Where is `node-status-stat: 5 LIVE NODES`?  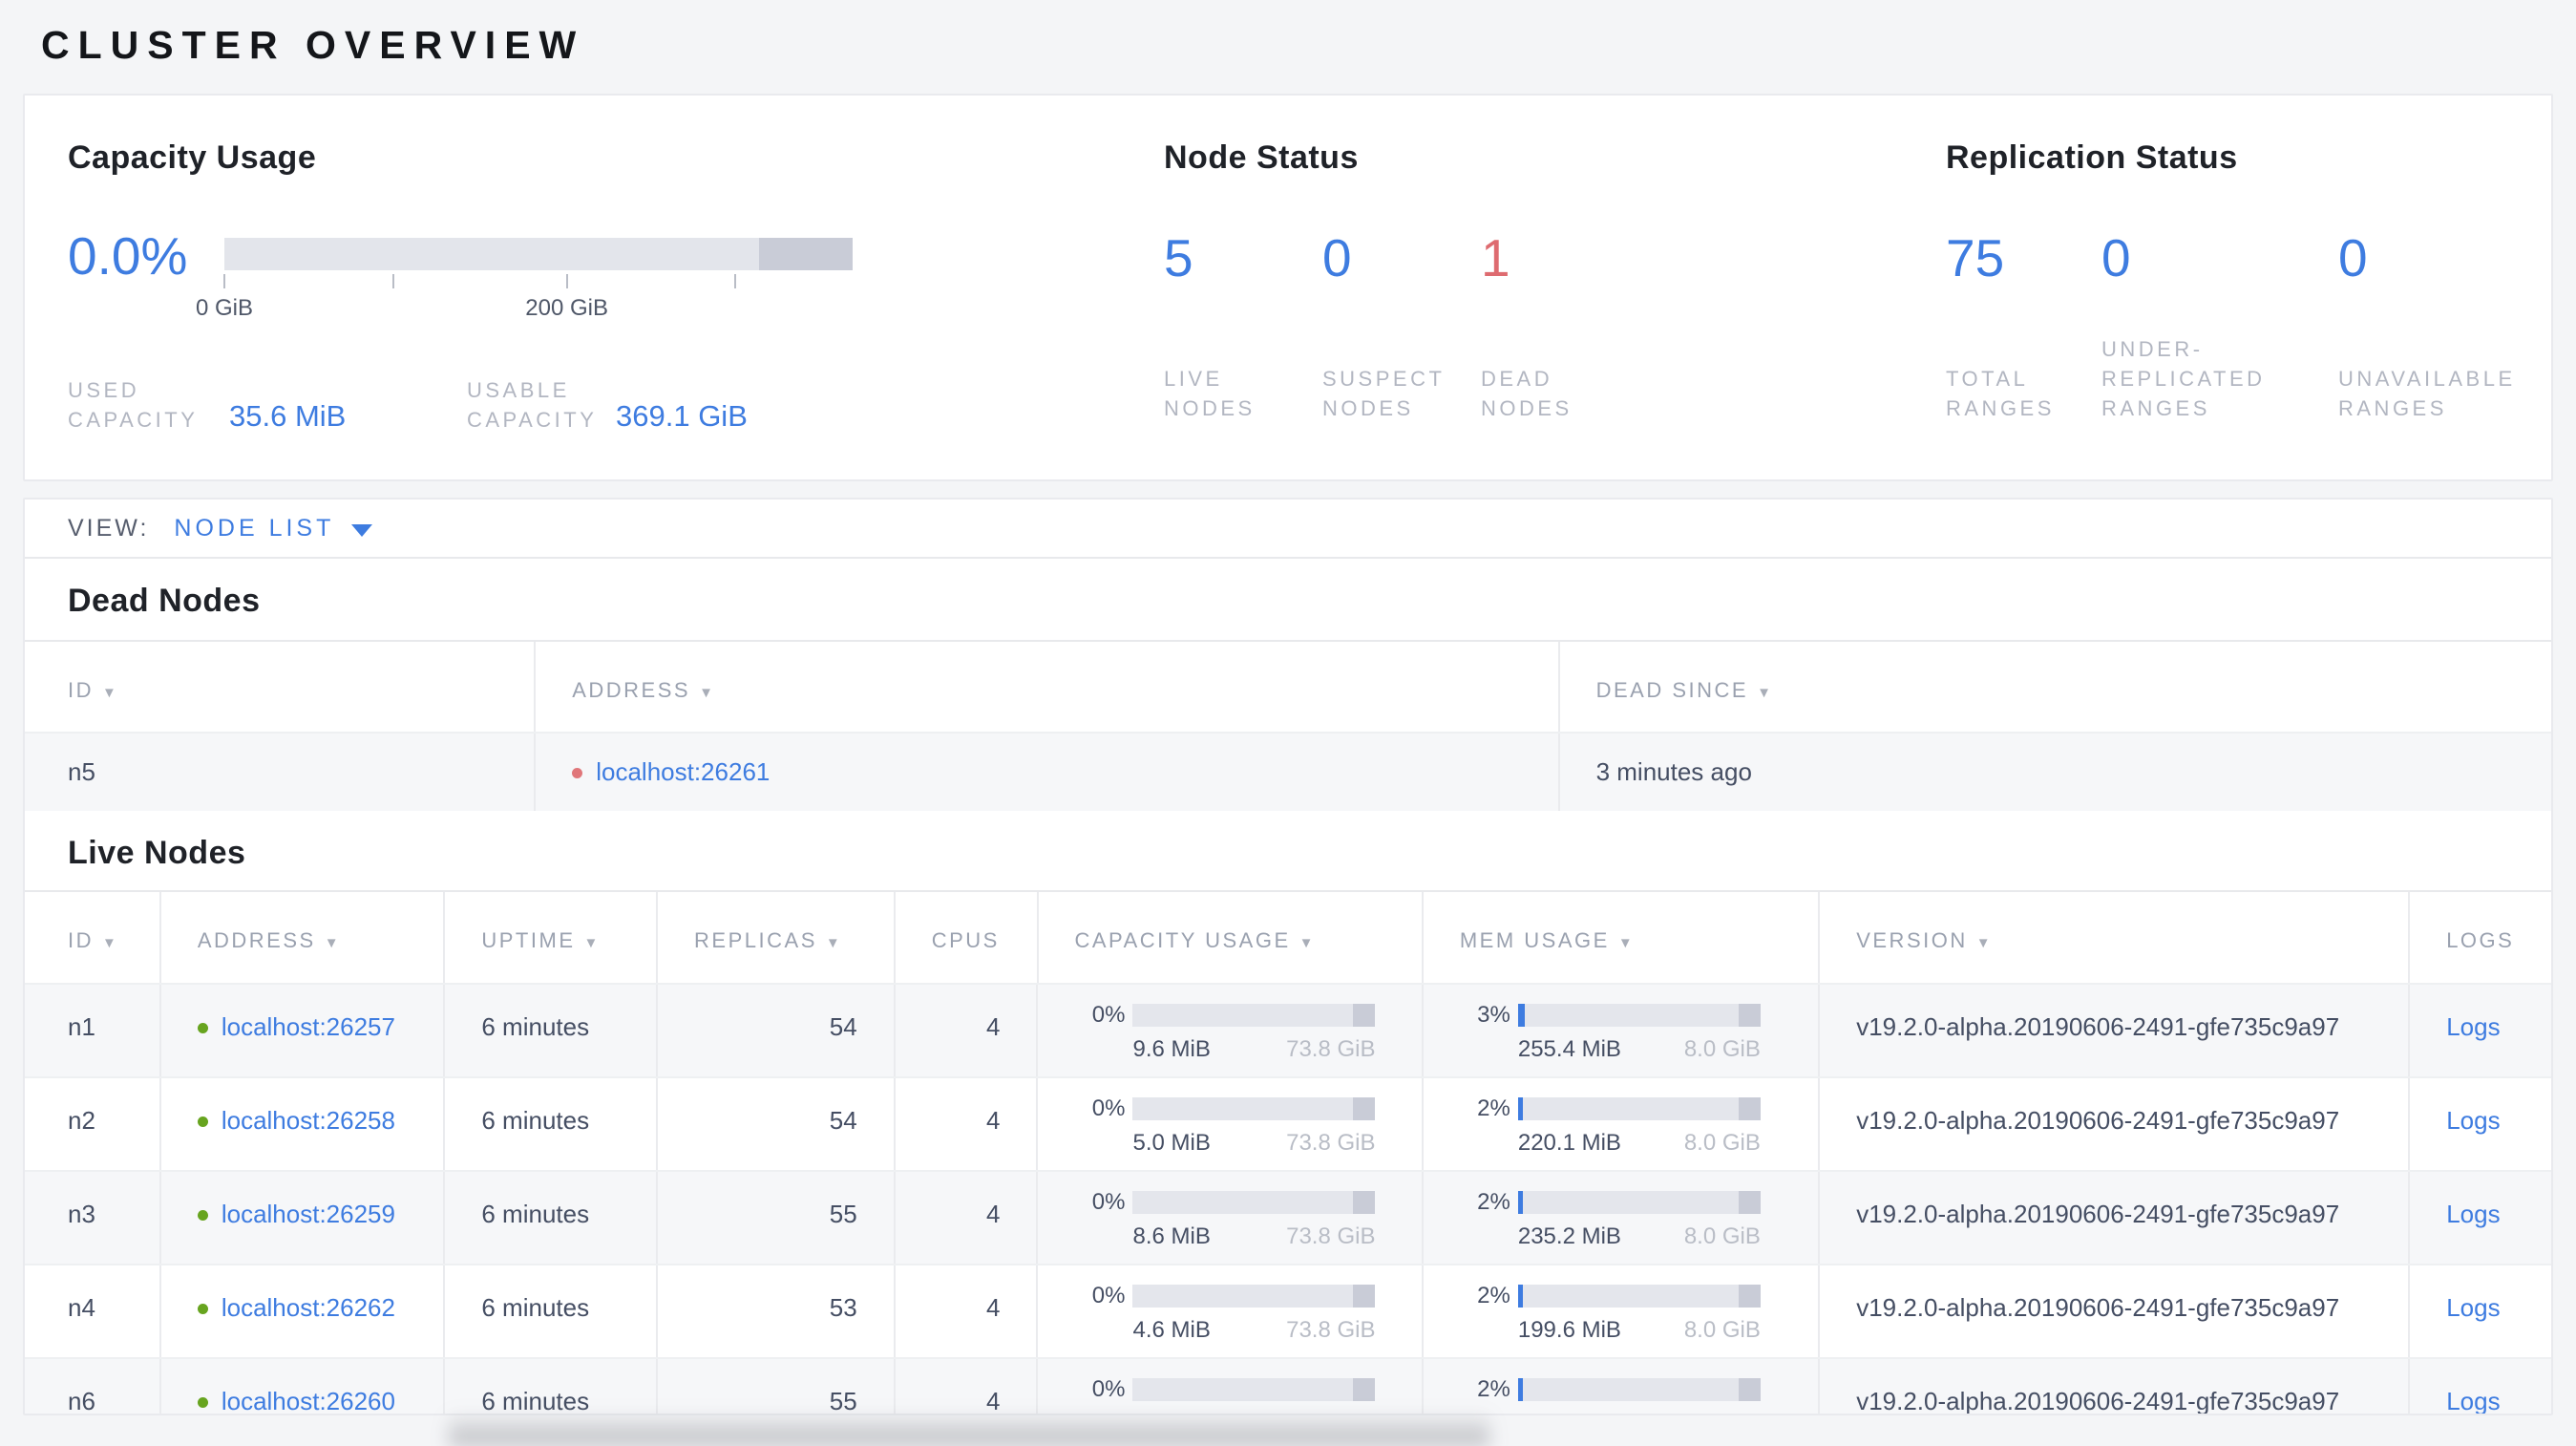
node-status-stat: 5 LIVE NODES is located at coordinates (1243, 327).